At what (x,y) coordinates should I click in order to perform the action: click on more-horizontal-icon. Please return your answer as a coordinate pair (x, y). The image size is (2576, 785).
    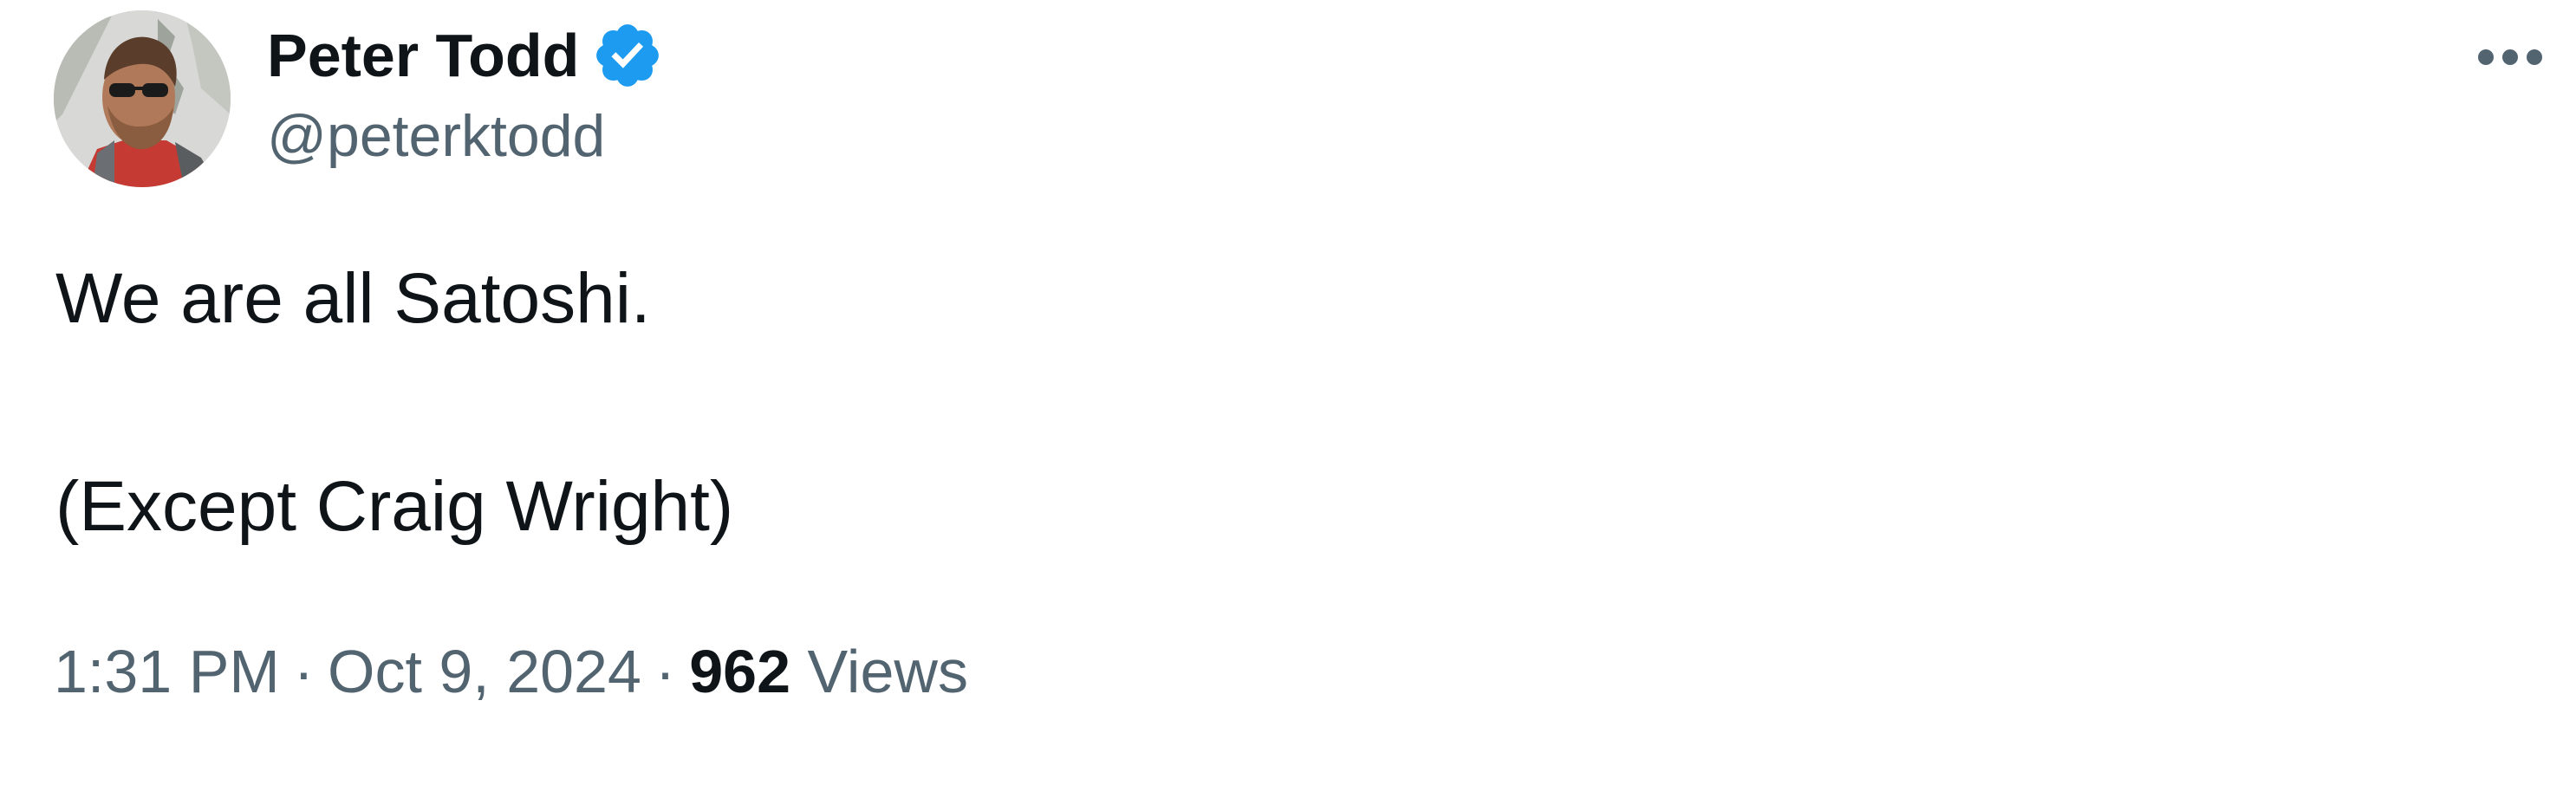
    Looking at the image, I should click on (2510, 57).